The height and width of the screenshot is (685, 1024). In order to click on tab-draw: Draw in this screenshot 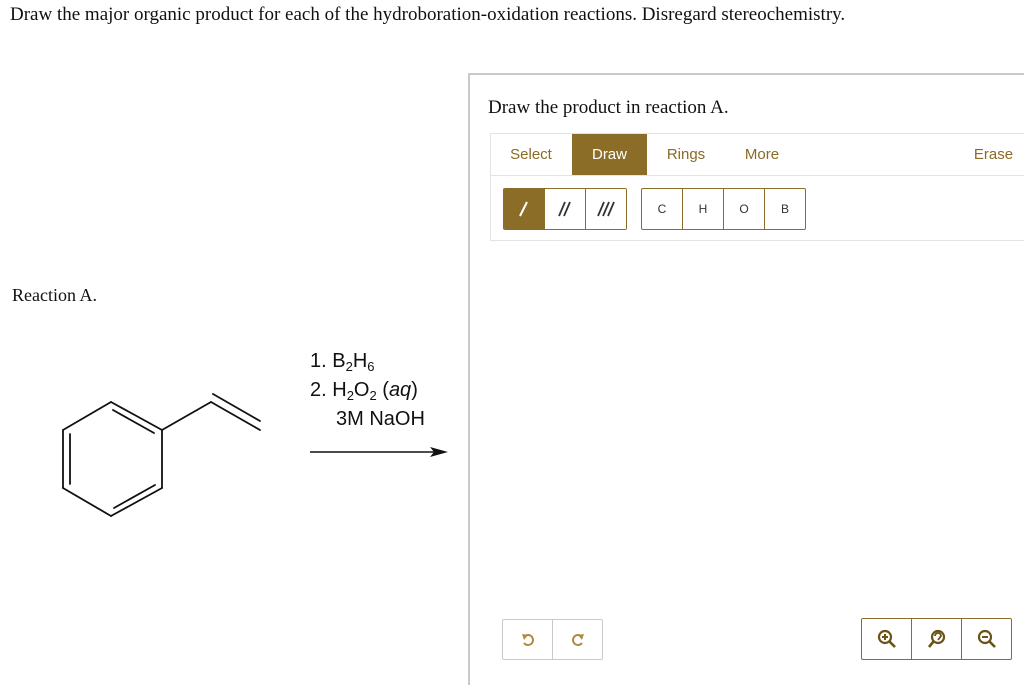, I will do `click(609, 154)`.